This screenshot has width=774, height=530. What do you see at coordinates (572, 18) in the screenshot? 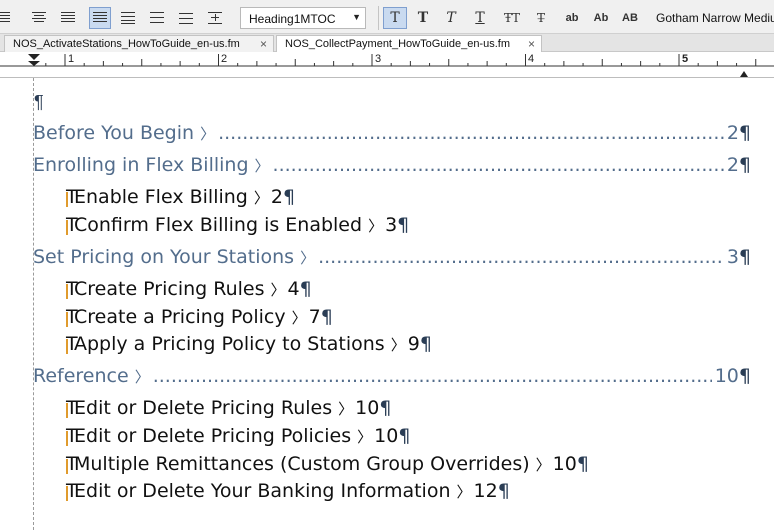
I see `lowercase-button: ab` at bounding box center [572, 18].